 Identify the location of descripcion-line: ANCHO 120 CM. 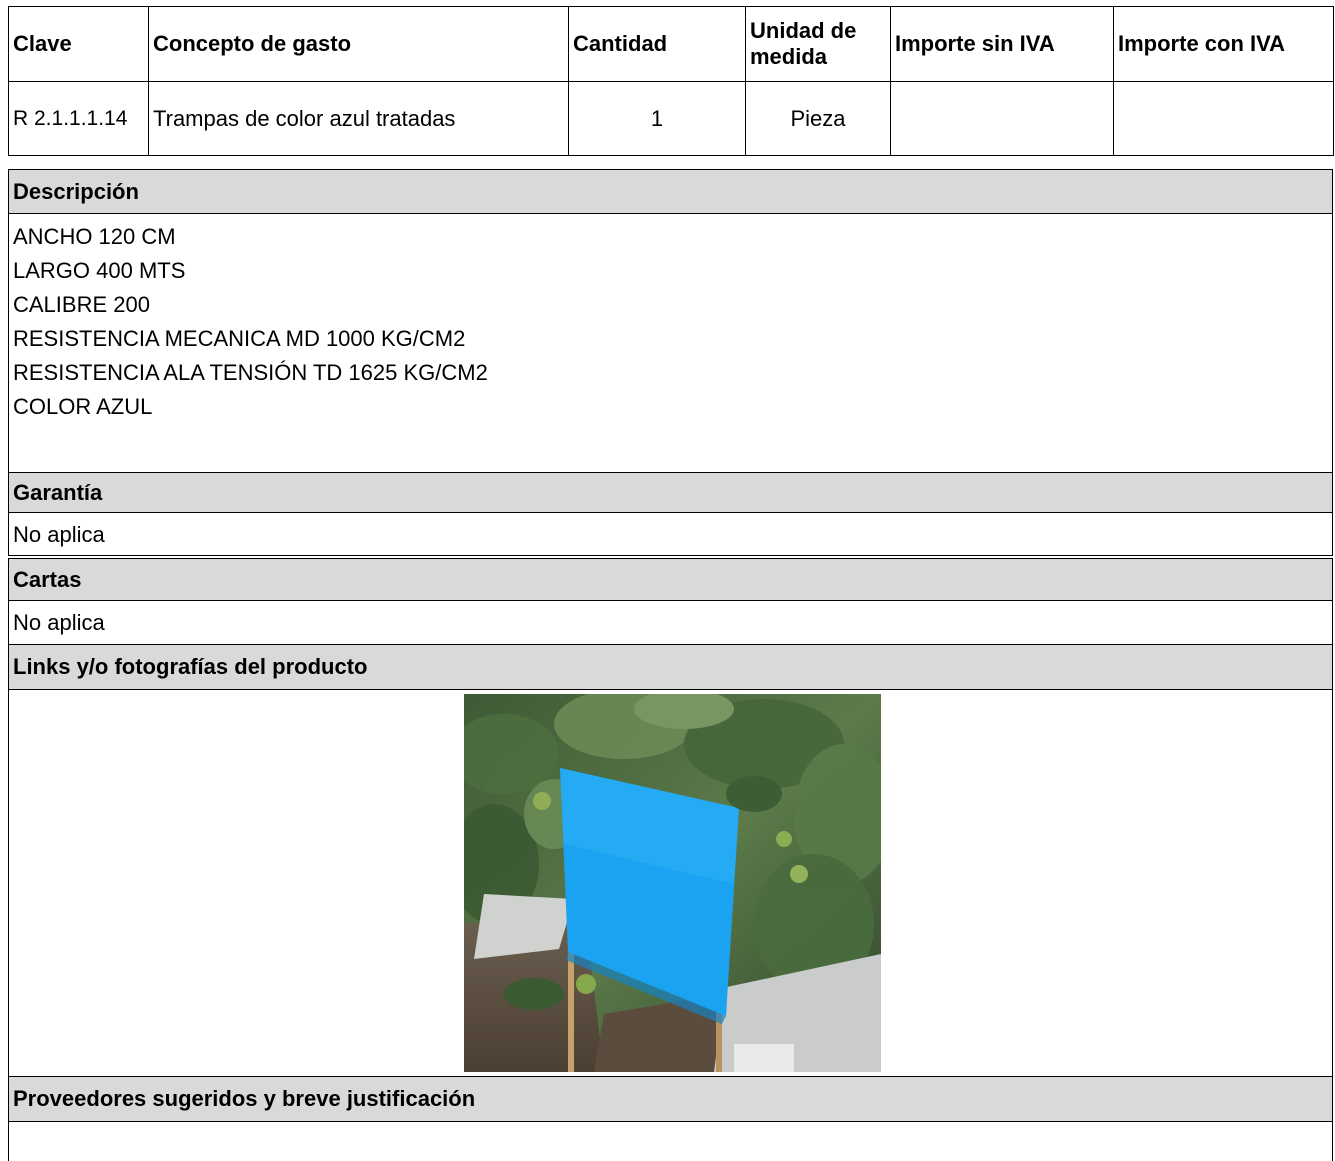
(94, 236).